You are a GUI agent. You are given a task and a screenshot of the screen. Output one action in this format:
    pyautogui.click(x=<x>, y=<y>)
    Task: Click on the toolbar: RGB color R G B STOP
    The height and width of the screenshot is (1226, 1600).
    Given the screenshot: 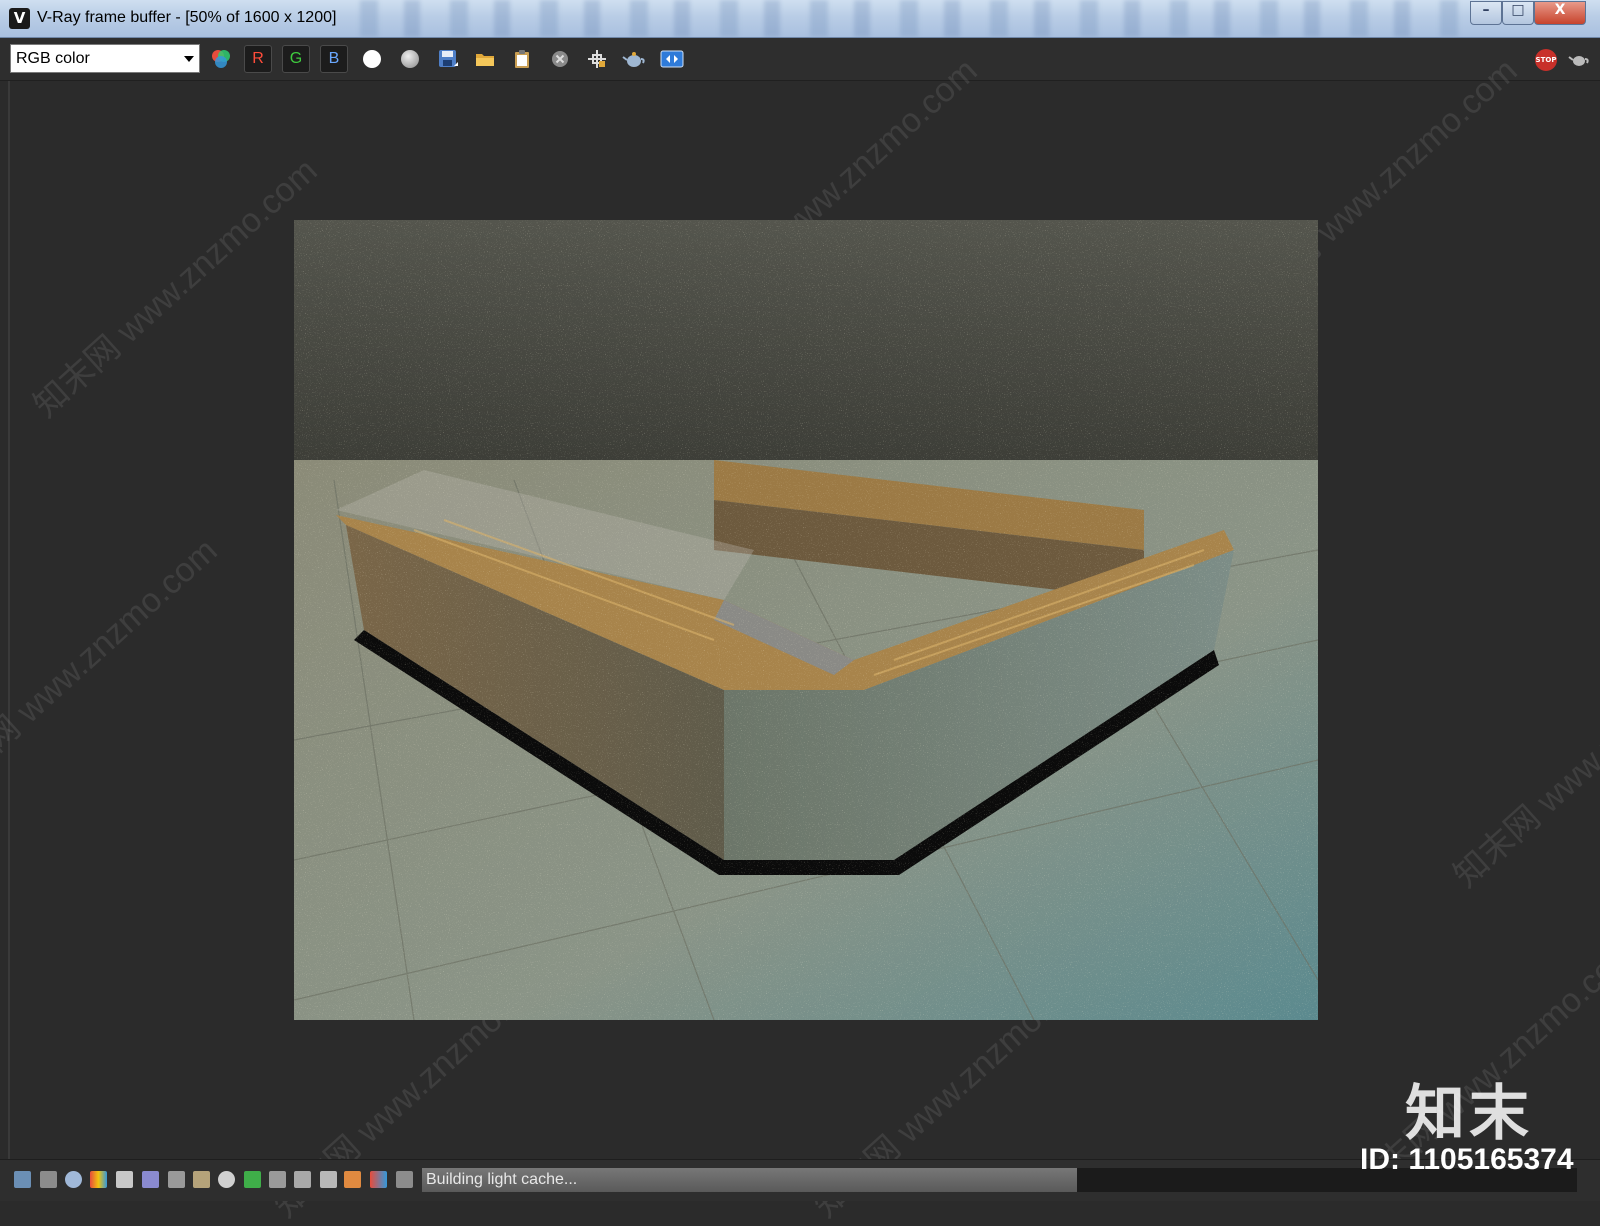 What is the action you would take?
    pyautogui.click(x=800, y=59)
    